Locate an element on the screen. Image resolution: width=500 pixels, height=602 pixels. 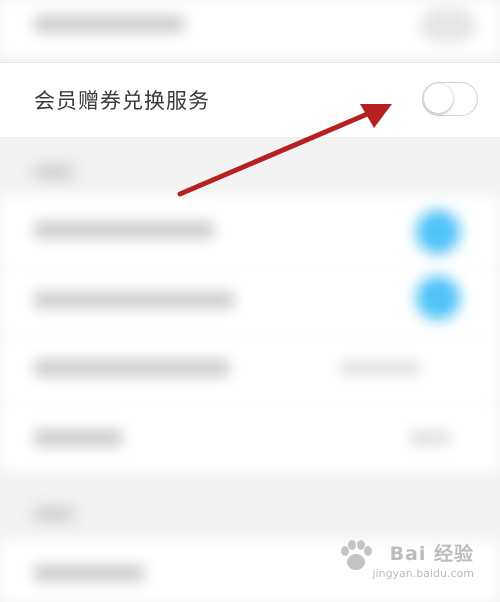
coupon-exchange-toggle is located at coordinates (450, 99).